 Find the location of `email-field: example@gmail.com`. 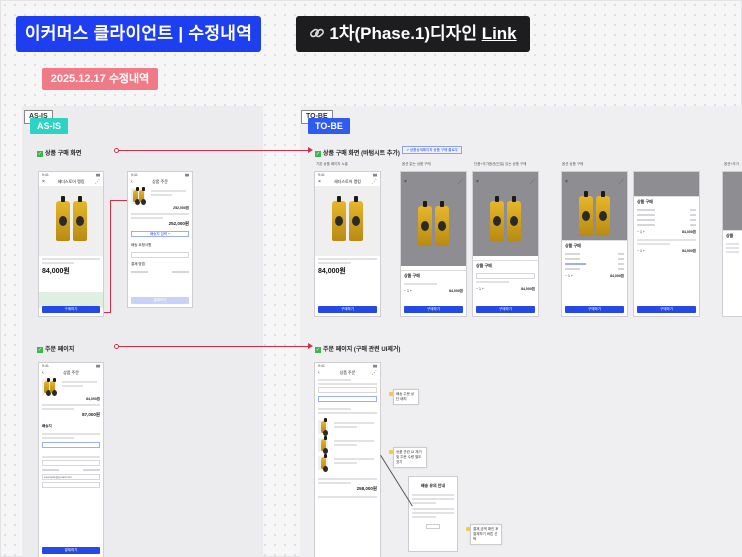

email-field: example@gmail.com is located at coordinates (71, 477).